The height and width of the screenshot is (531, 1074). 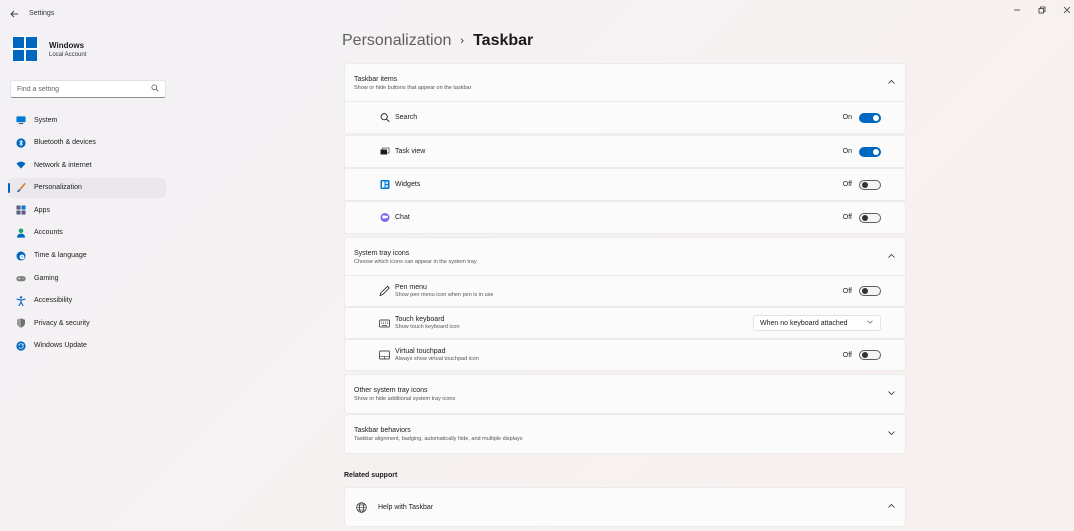 What do you see at coordinates (537, 14) in the screenshot?
I see `title-bar: Settings` at bounding box center [537, 14].